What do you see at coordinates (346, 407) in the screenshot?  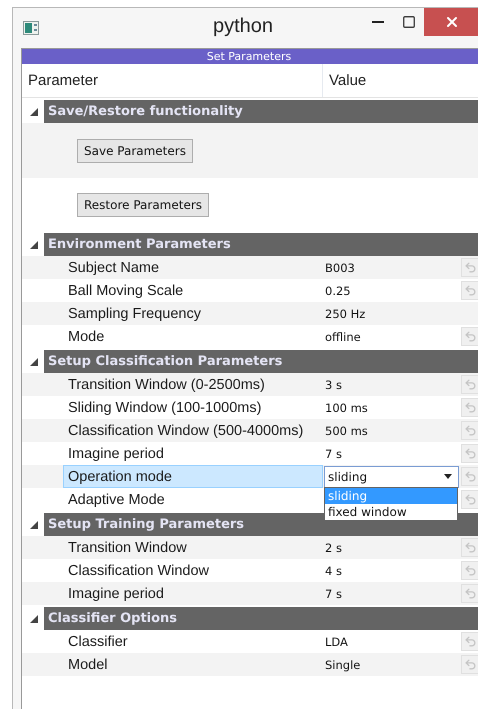 I see `parameter-value: 100 ms` at bounding box center [346, 407].